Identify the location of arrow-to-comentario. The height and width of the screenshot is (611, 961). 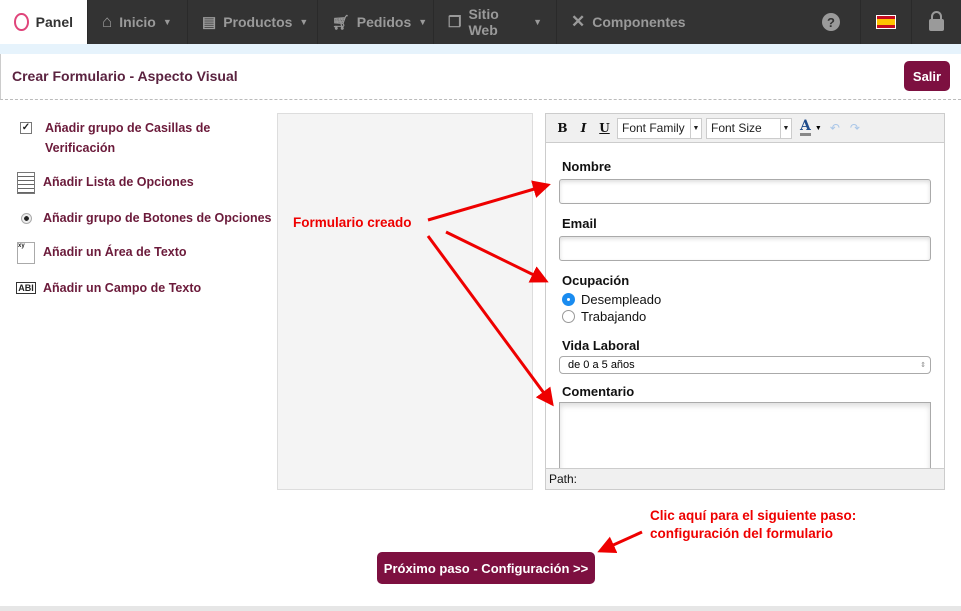
(490, 321).